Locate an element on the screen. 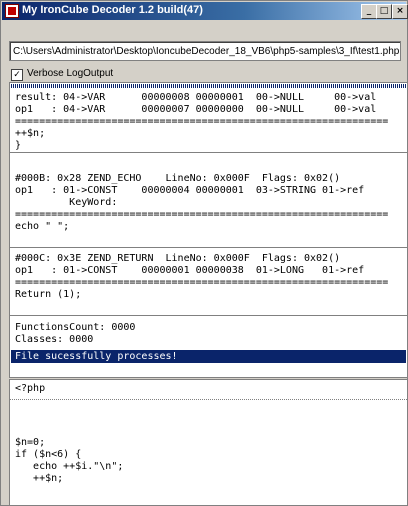 Image resolution: width=408 pixels, height=506 pixels. checkbox-check-icon: ✓ is located at coordinates (17, 75).